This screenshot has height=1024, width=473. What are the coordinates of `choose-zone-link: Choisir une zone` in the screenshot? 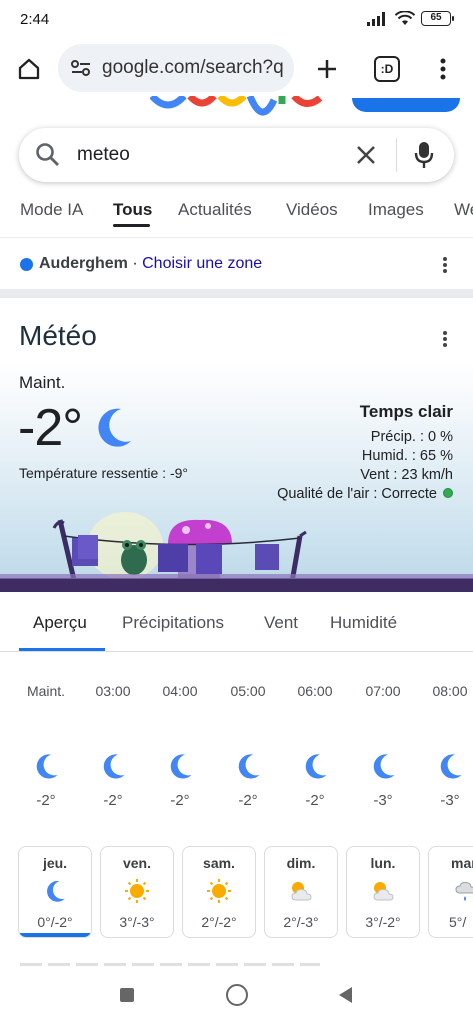 It's located at (202, 263).